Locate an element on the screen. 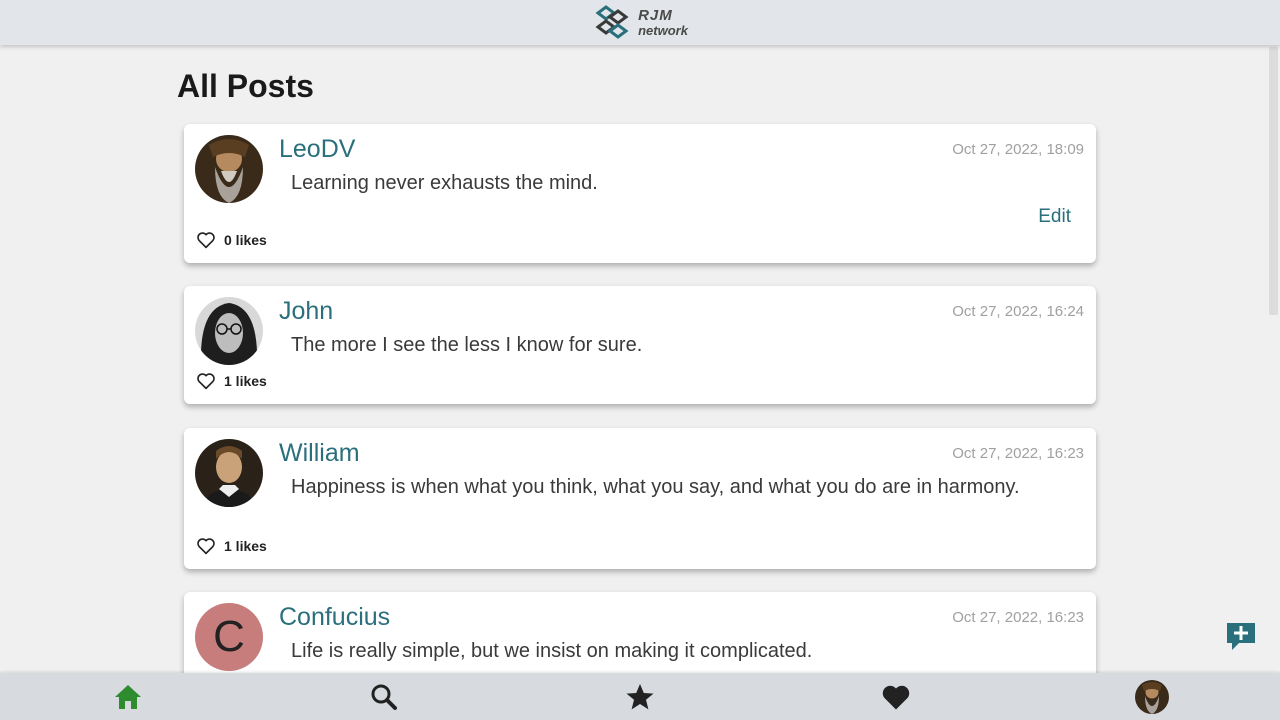 This screenshot has width=1280, height=720. home-icon is located at coordinates (128, 697).